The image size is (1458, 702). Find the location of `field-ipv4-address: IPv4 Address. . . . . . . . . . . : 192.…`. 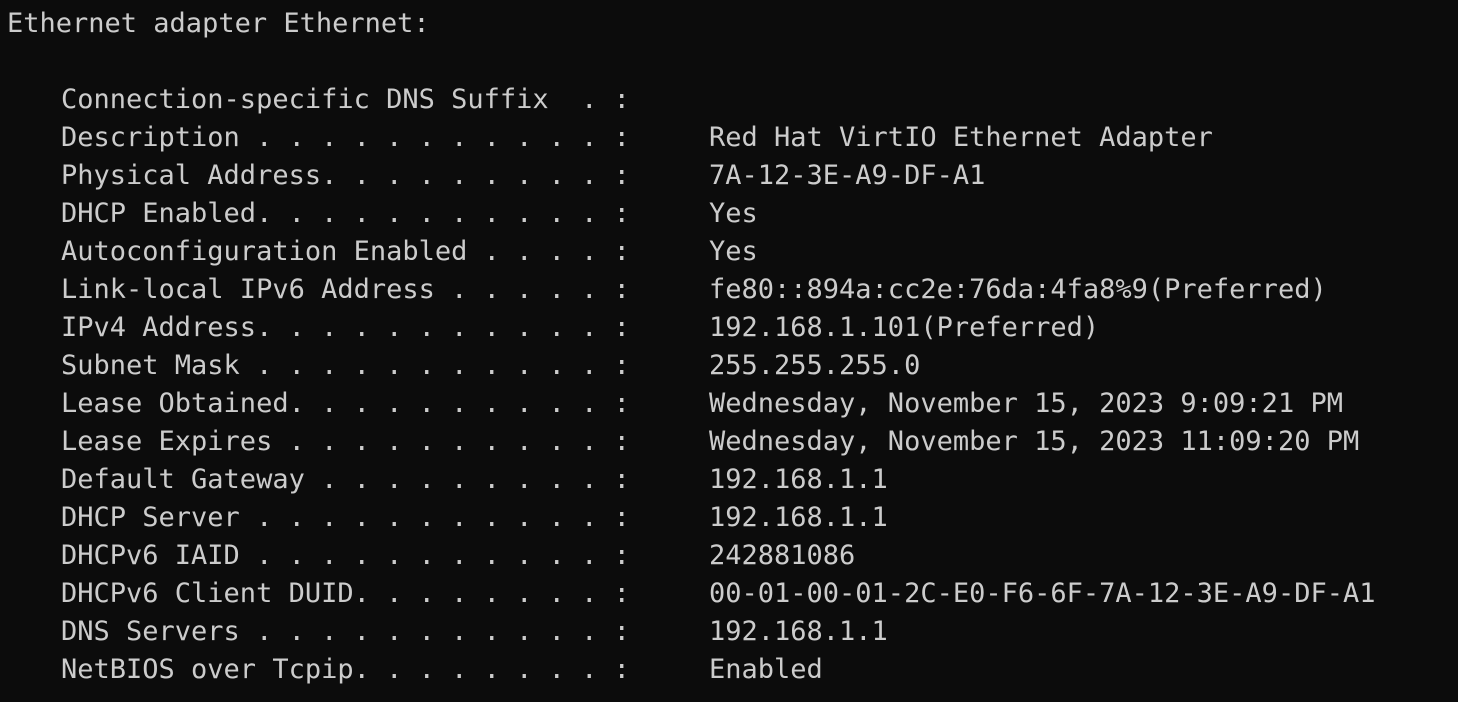

field-ipv4-address: IPv4 Address. . . . . . . . . . . : 192.… is located at coordinates (732, 328).